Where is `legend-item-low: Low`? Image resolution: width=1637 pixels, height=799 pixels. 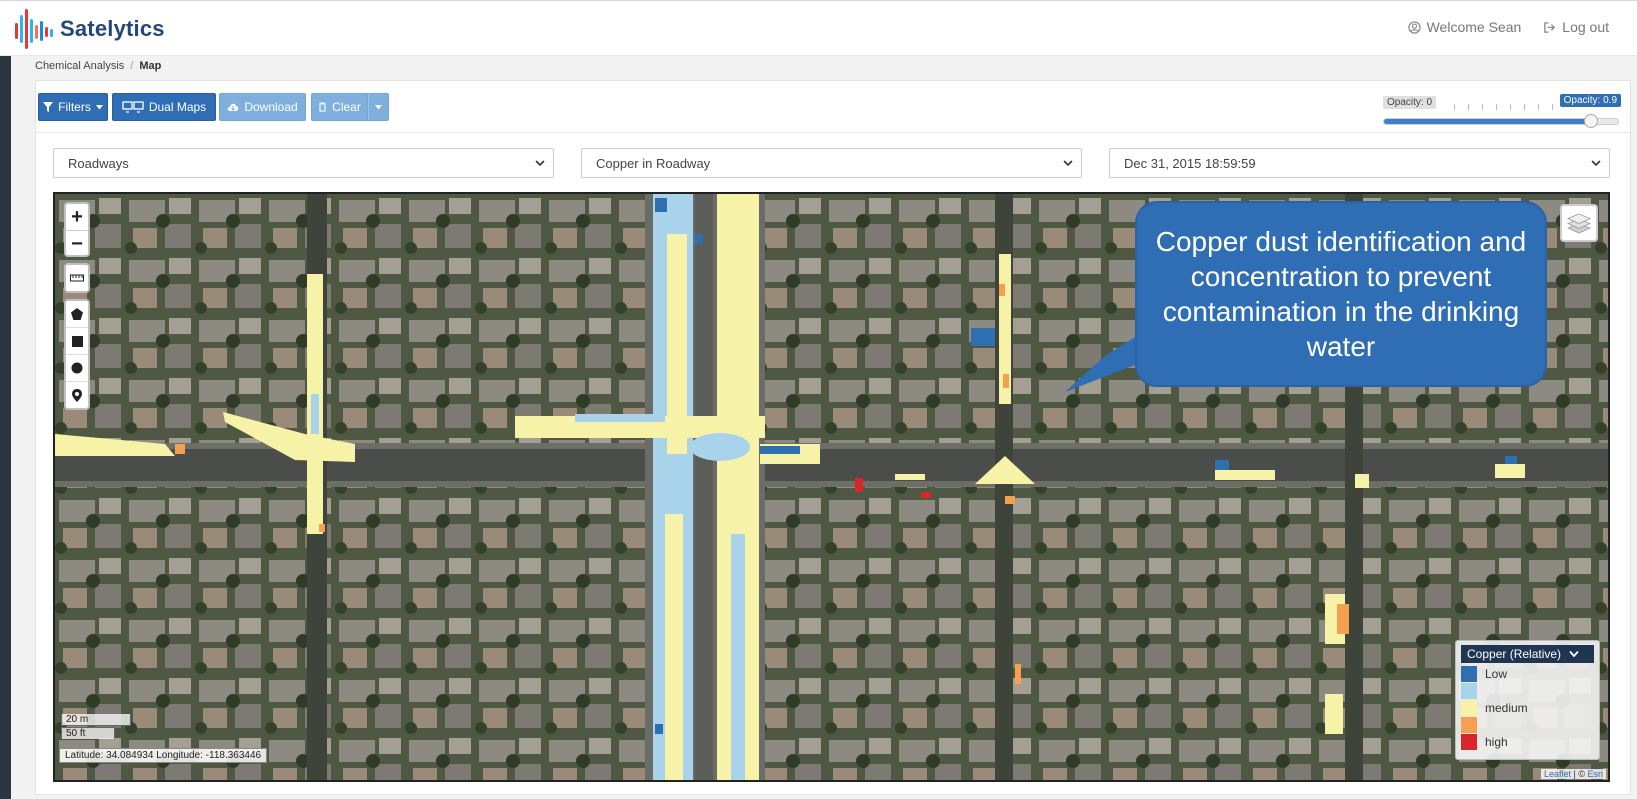
legend-item-low: Low is located at coordinates (1484, 674).